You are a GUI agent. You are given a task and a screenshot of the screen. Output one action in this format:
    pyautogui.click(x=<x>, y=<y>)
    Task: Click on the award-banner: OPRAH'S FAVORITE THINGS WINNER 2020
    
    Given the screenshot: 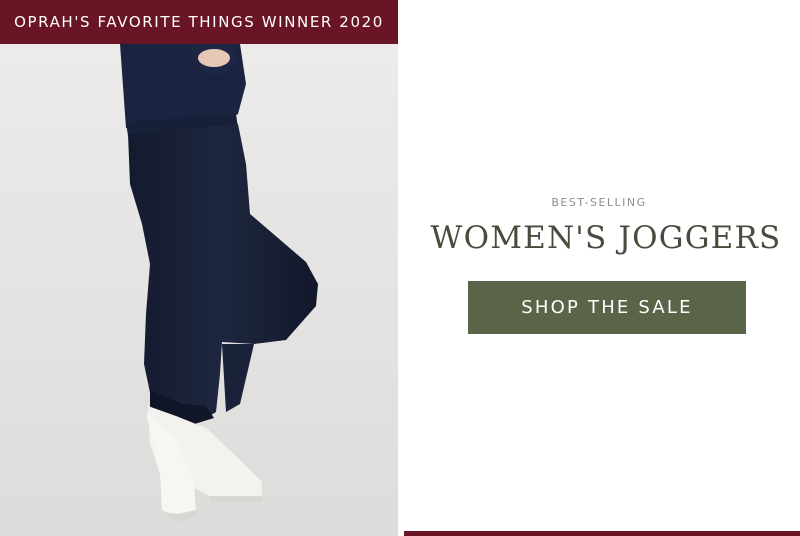 What is the action you would take?
    pyautogui.click(x=199, y=22)
    